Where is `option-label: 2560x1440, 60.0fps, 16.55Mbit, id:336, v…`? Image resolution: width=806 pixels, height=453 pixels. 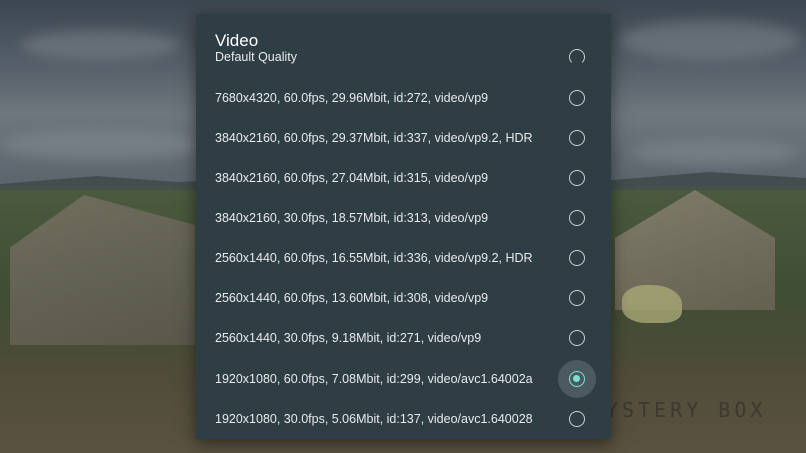
option-label: 2560x1440, 60.0fps, 16.55Mbit, id:336, v… is located at coordinates (374, 258).